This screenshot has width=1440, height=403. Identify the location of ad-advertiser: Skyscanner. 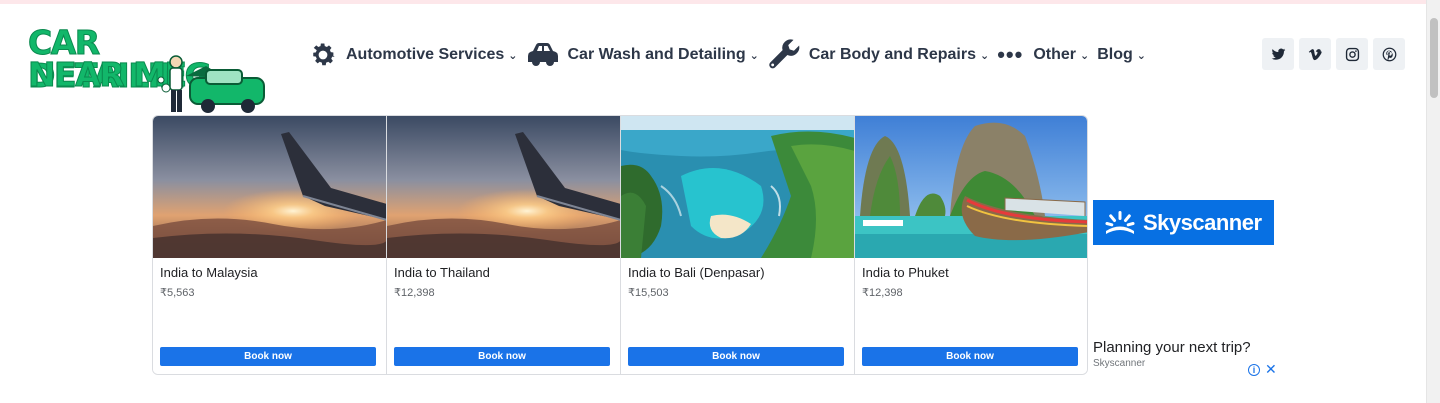
(1119, 363).